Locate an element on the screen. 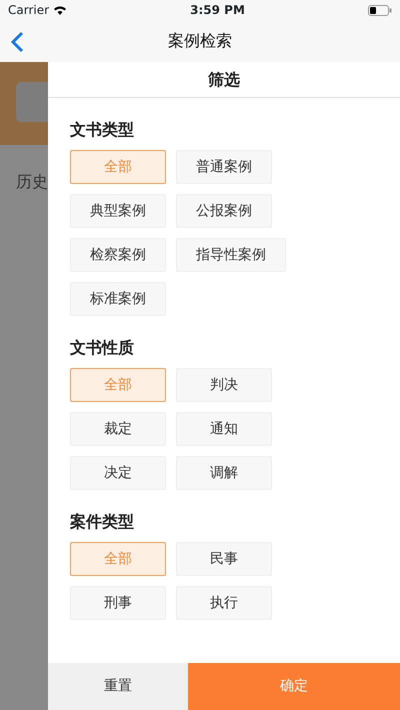  time-label: 3:59 PM is located at coordinates (217, 10).